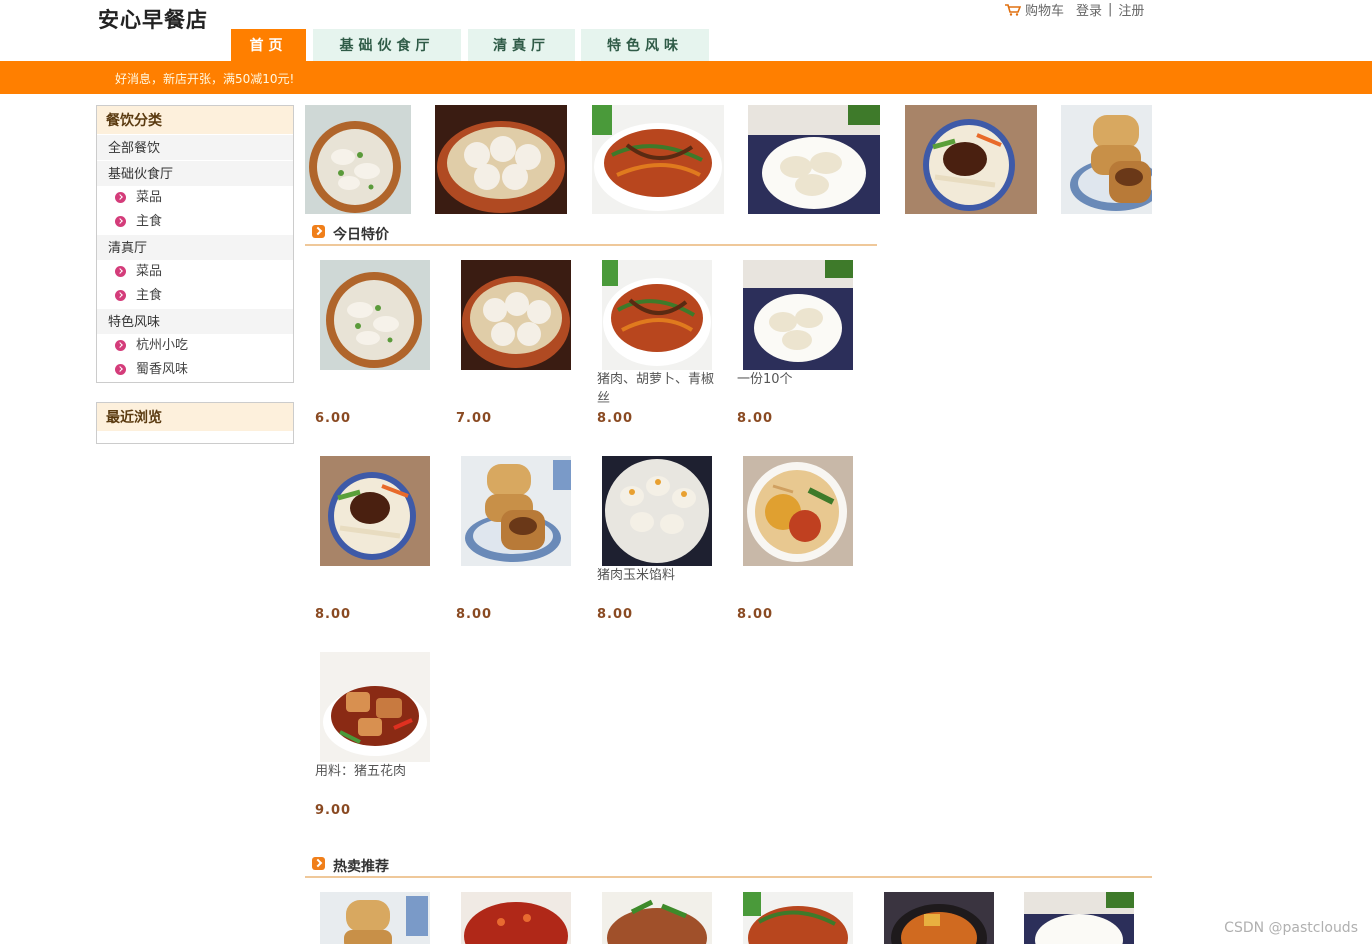 The width and height of the screenshot is (1372, 944). I want to click on carousel-image-dumplings, so click(814, 159).